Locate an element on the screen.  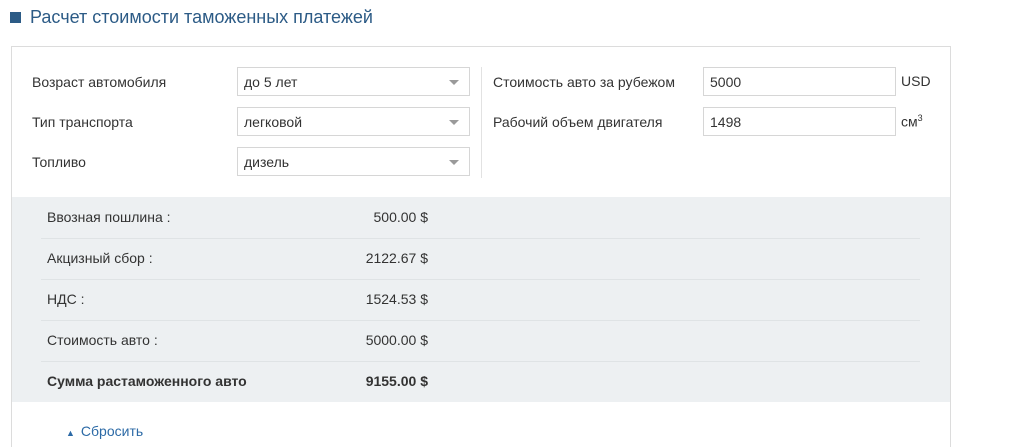
age-select: до 5 лет is located at coordinates (353, 81).